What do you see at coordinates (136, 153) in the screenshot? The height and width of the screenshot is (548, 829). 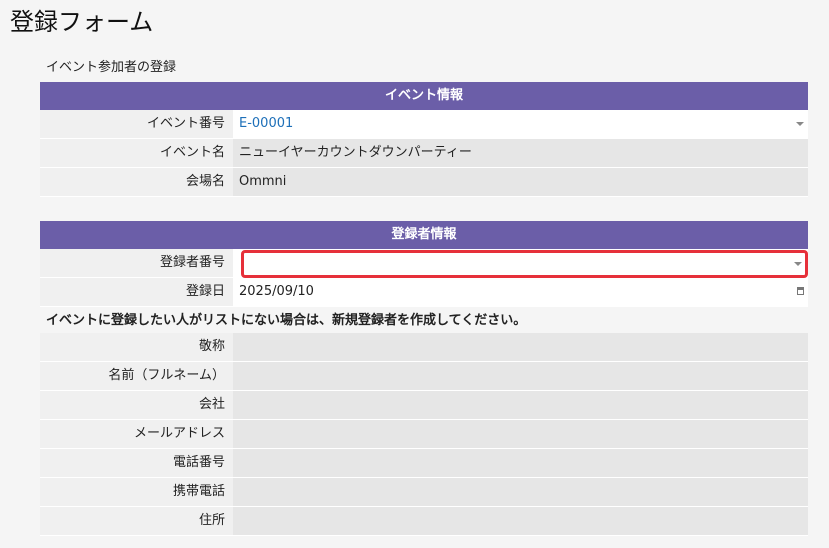 I see `event-name-label: イベント名` at bounding box center [136, 153].